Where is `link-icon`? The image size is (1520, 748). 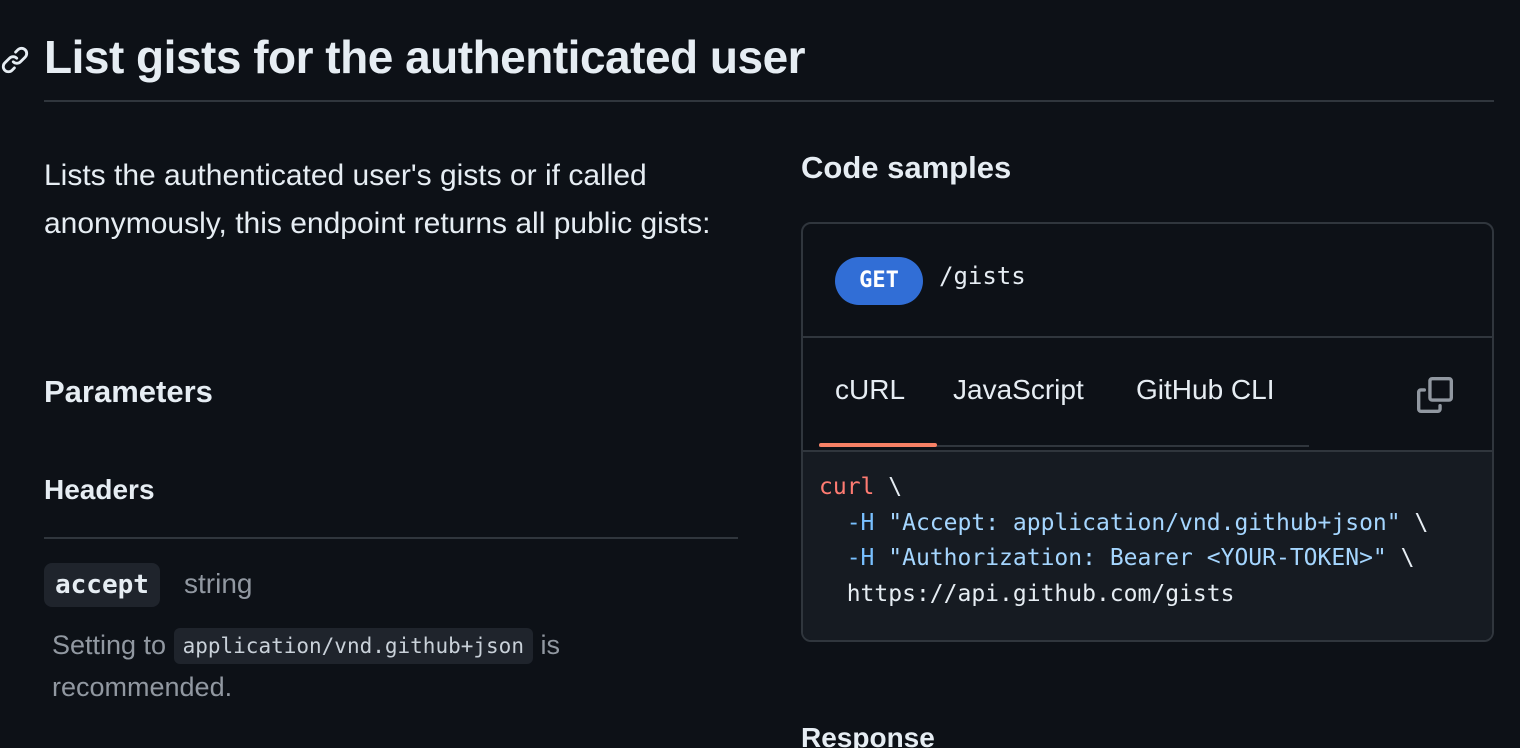
link-icon is located at coordinates (15, 60).